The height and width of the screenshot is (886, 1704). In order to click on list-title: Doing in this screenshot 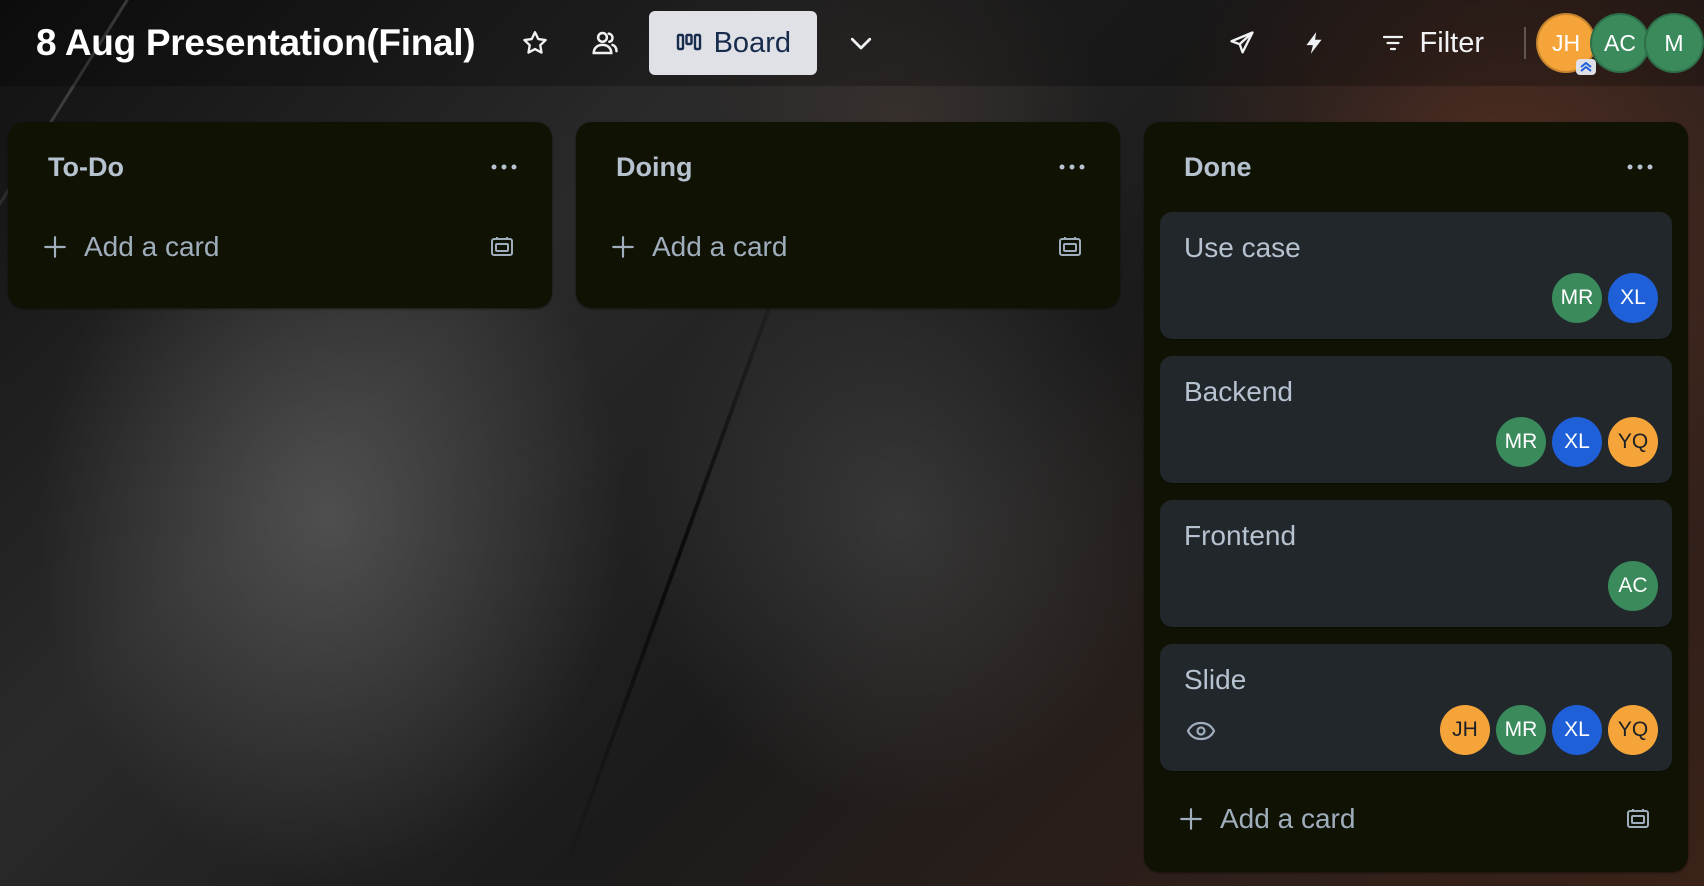, I will do `click(654, 167)`.